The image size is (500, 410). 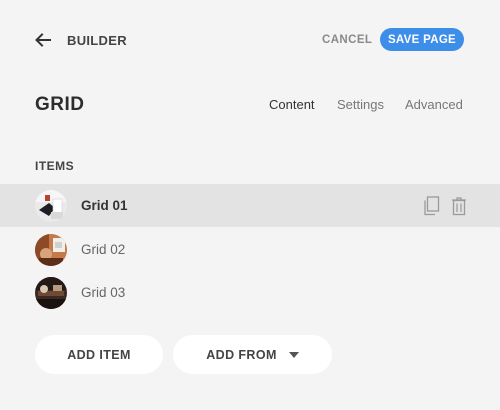 What do you see at coordinates (431, 206) in the screenshot?
I see `copy-icon` at bounding box center [431, 206].